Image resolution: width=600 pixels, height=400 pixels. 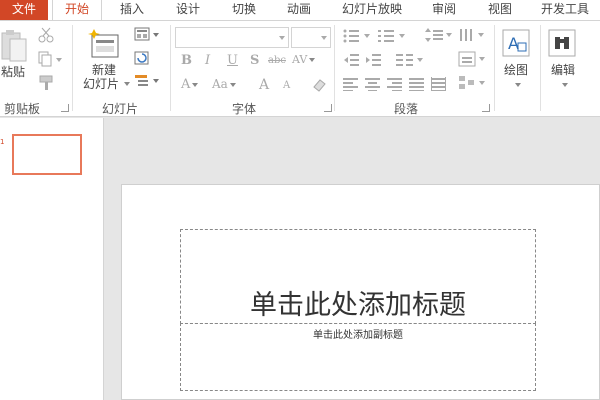 What do you see at coordinates (406, 109) in the screenshot?
I see `paragraph-group-label: 段落` at bounding box center [406, 109].